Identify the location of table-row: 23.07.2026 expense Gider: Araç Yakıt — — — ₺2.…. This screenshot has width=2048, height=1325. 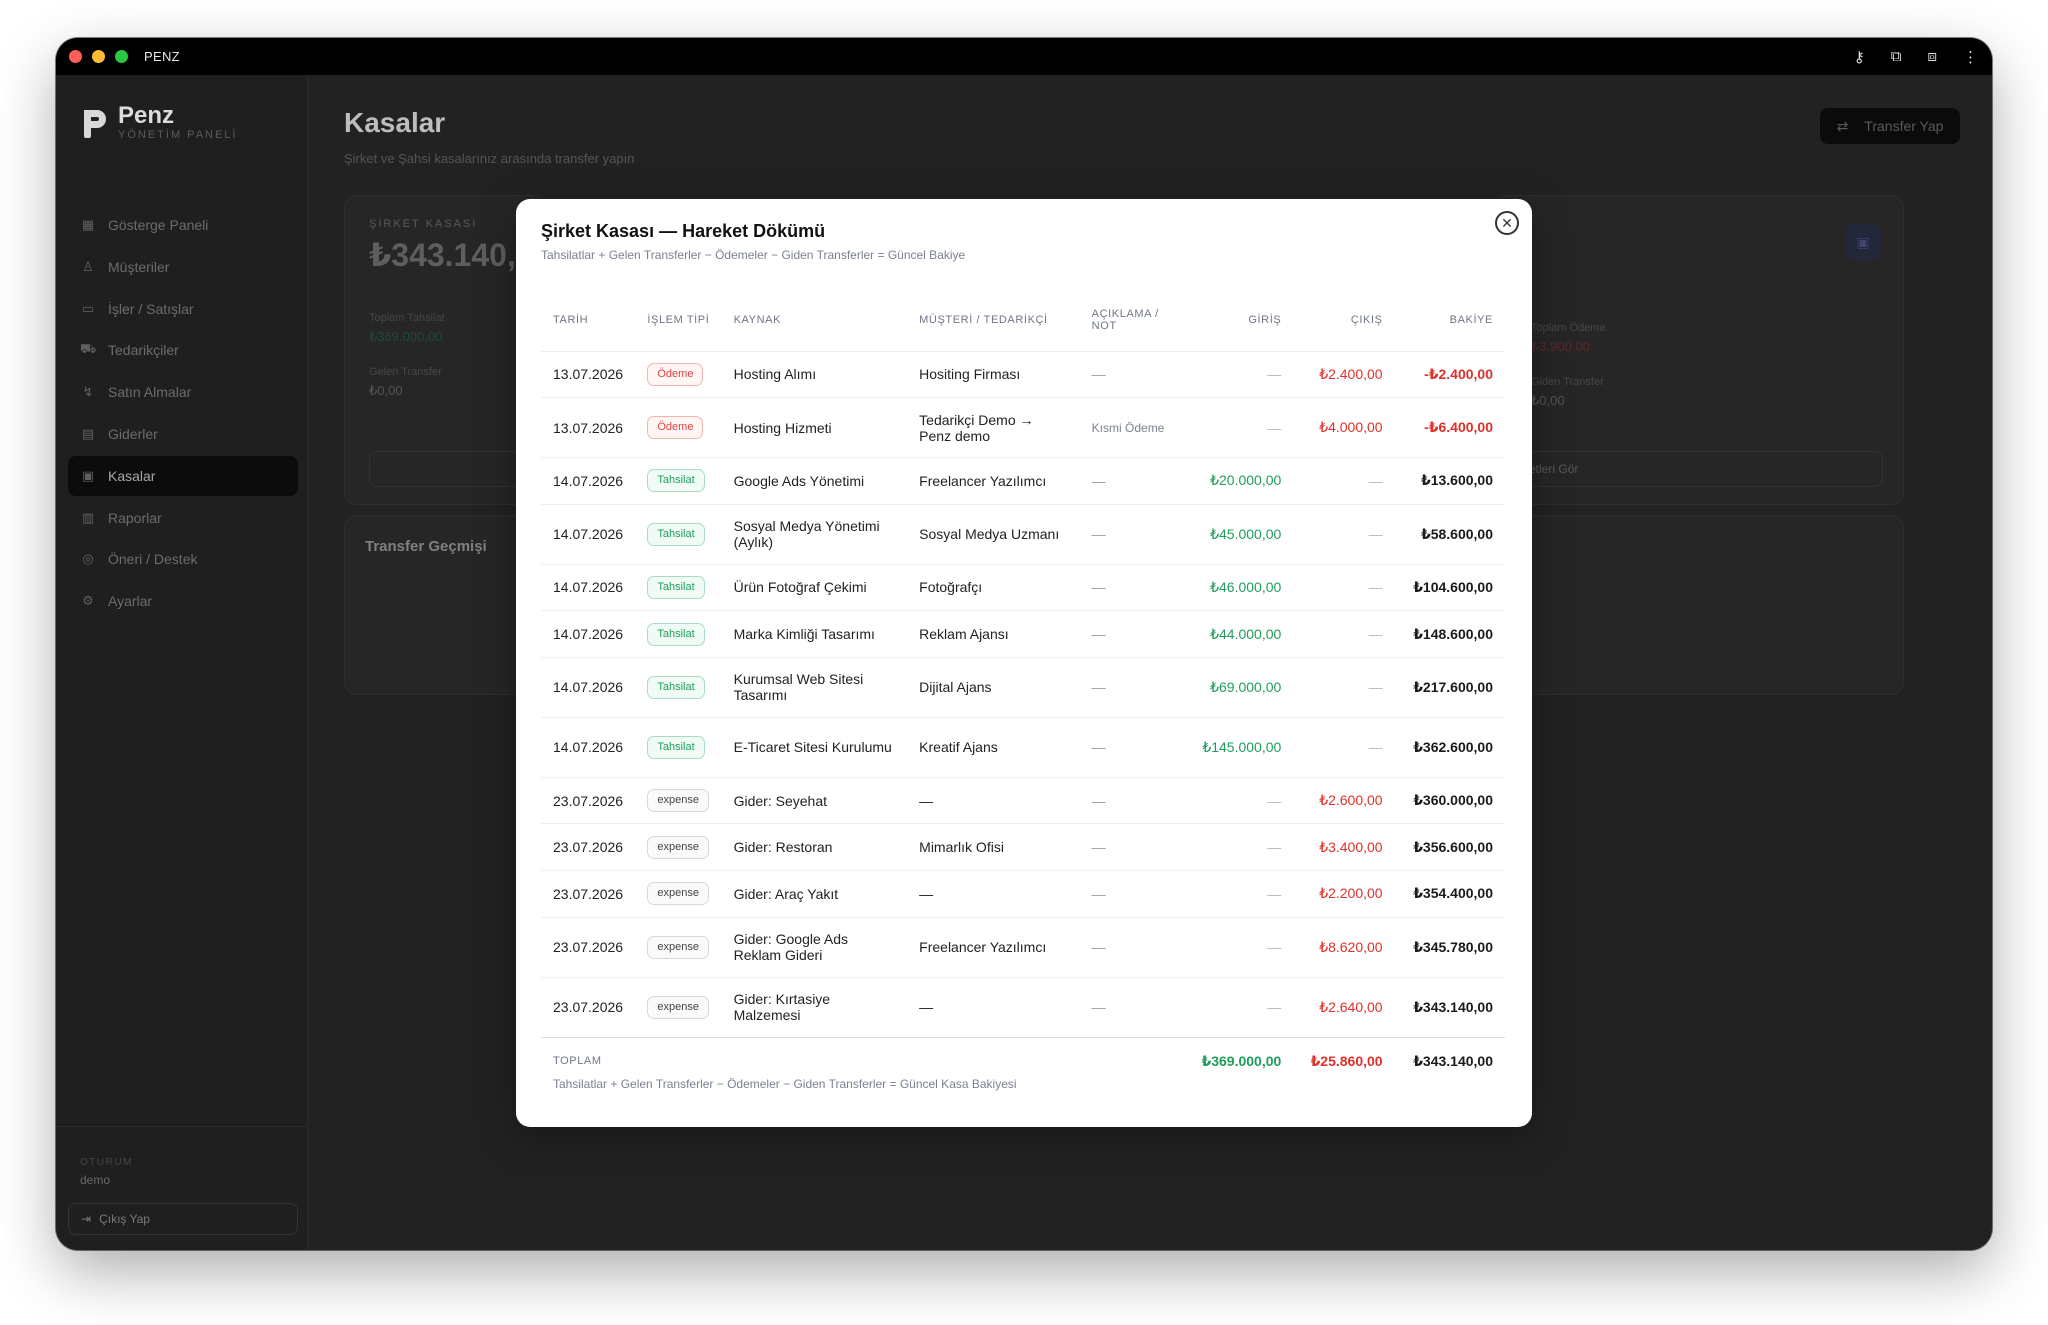
(1023, 894).